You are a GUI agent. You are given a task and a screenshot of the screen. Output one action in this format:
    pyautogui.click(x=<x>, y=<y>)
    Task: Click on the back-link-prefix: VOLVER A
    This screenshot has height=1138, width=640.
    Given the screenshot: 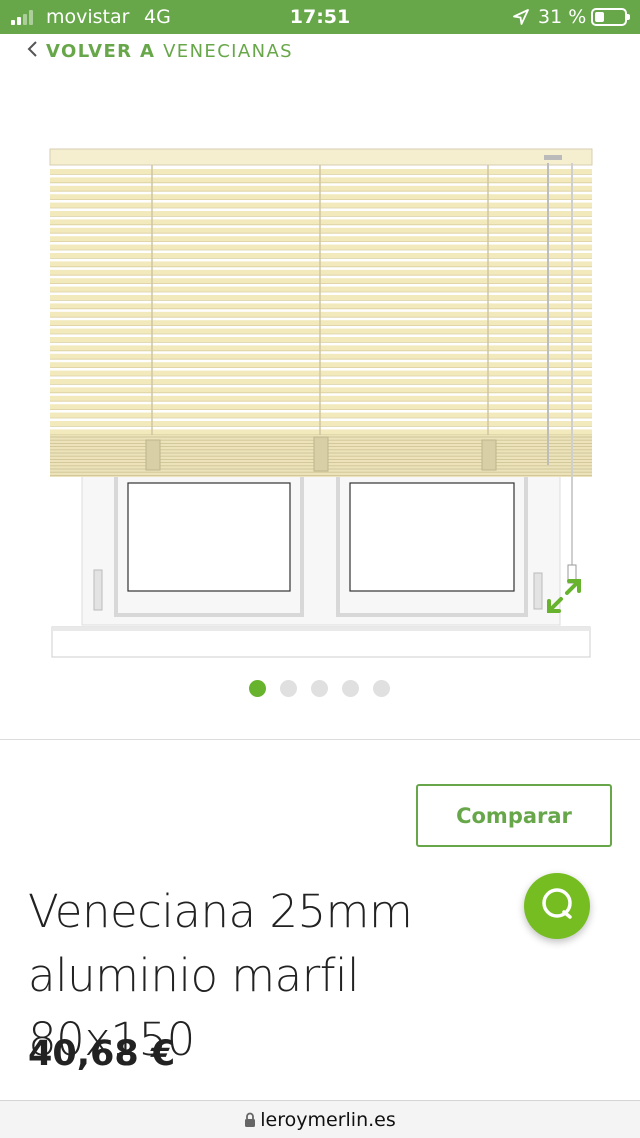 What is the action you would take?
    pyautogui.click(x=101, y=51)
    